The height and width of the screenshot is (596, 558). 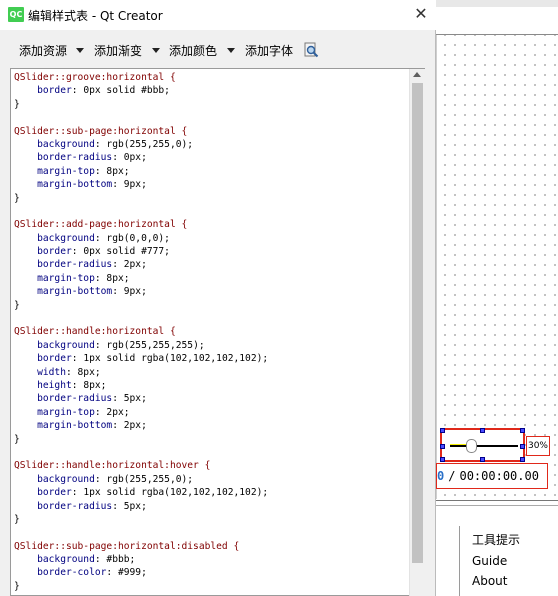 I want to click on code-property: width, so click(x=40, y=372).